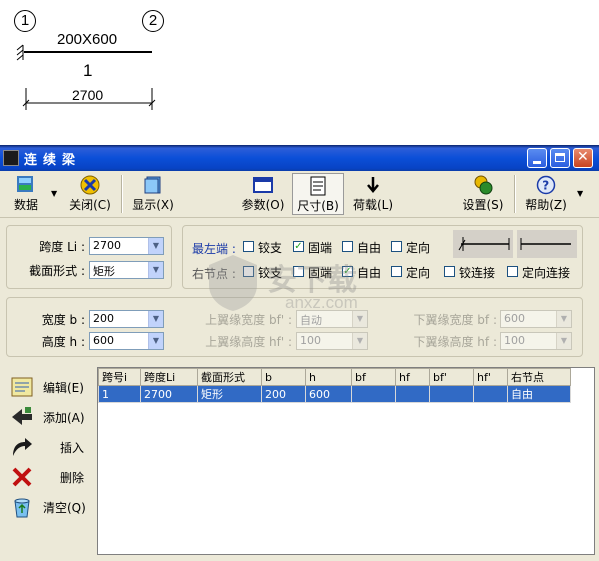 This screenshot has height=561, width=599. I want to click on help-icon: ?, so click(546, 185).